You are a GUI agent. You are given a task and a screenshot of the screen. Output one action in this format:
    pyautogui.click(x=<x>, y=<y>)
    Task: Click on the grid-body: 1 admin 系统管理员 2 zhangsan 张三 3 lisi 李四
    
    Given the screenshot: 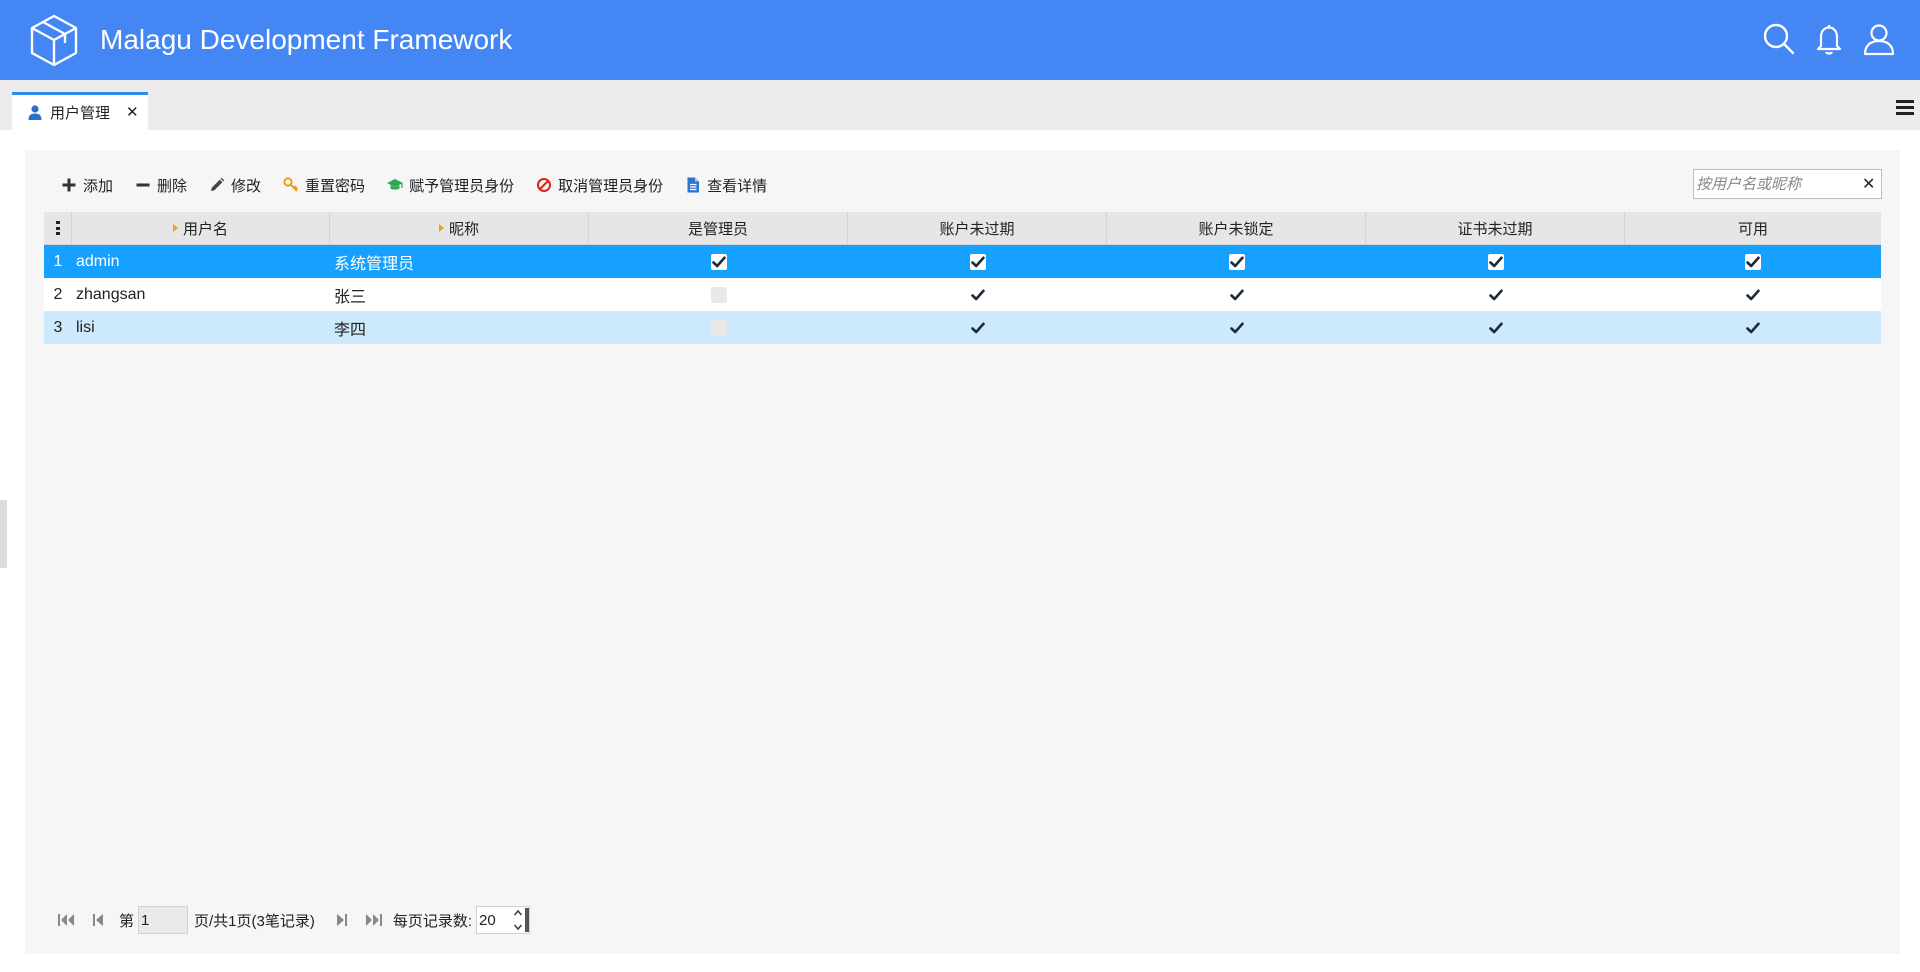 What is the action you would take?
    pyautogui.click(x=962, y=294)
    